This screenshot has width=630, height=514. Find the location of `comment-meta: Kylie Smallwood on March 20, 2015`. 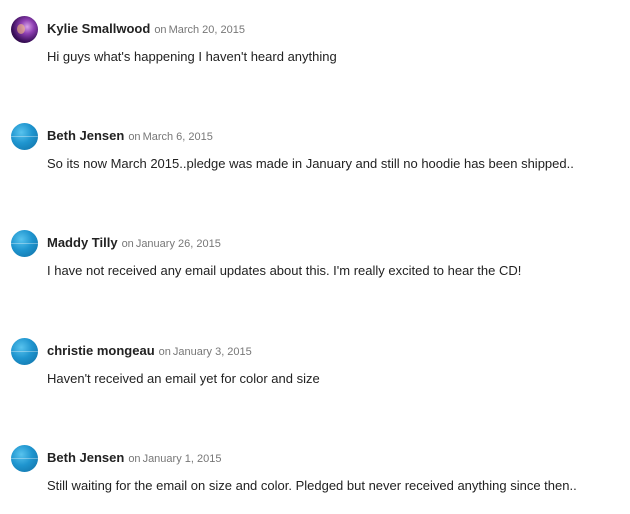

comment-meta: Kylie Smallwood on March 20, 2015 is located at coordinates (146, 29).